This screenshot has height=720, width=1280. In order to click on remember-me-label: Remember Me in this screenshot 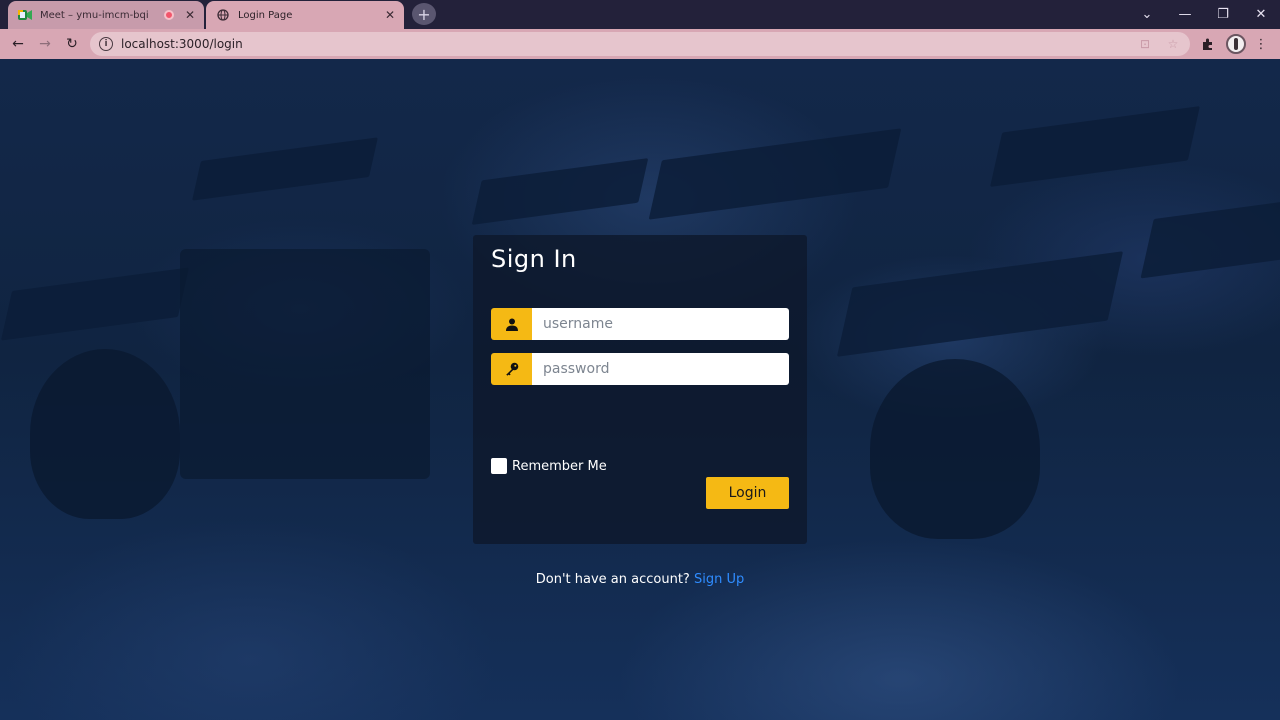, I will do `click(559, 466)`.